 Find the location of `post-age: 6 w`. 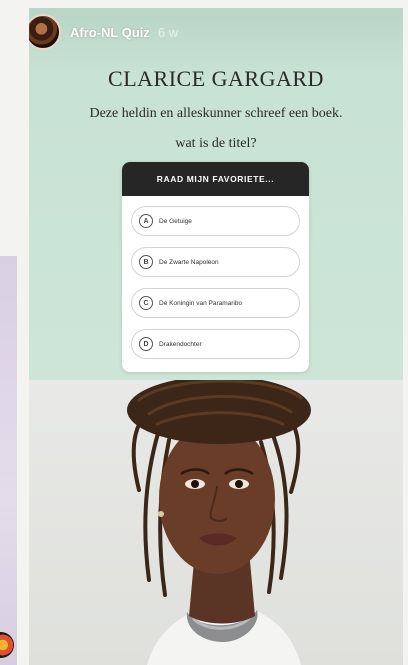

post-age: 6 w is located at coordinates (168, 32).